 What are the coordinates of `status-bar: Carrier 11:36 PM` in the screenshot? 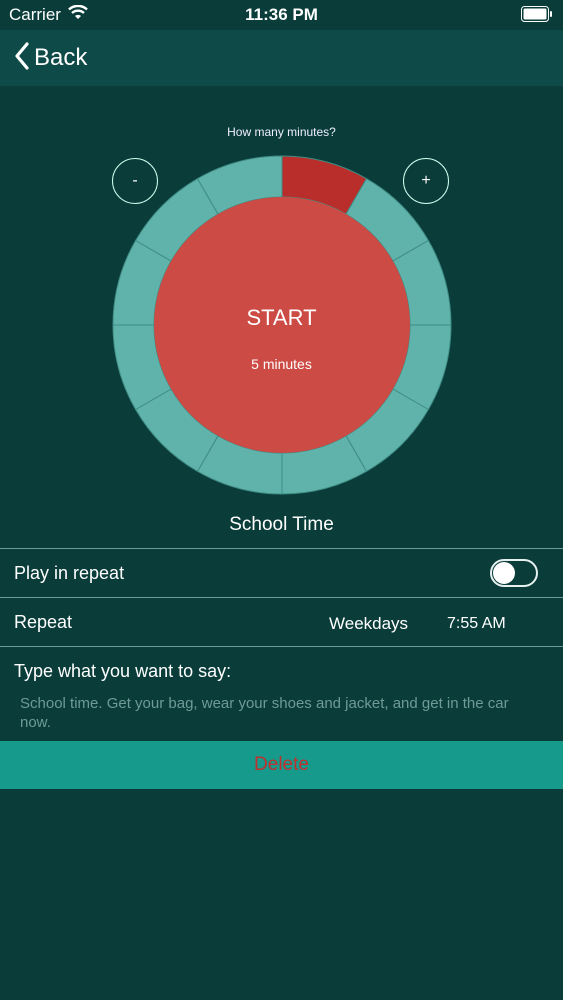 It's located at (281, 15).